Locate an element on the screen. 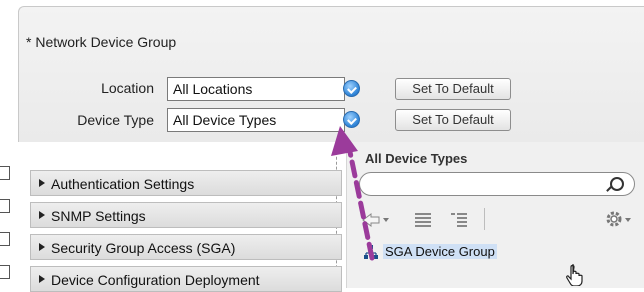  section-security-group-access: Security Group Access (SGA) is located at coordinates (186, 247).